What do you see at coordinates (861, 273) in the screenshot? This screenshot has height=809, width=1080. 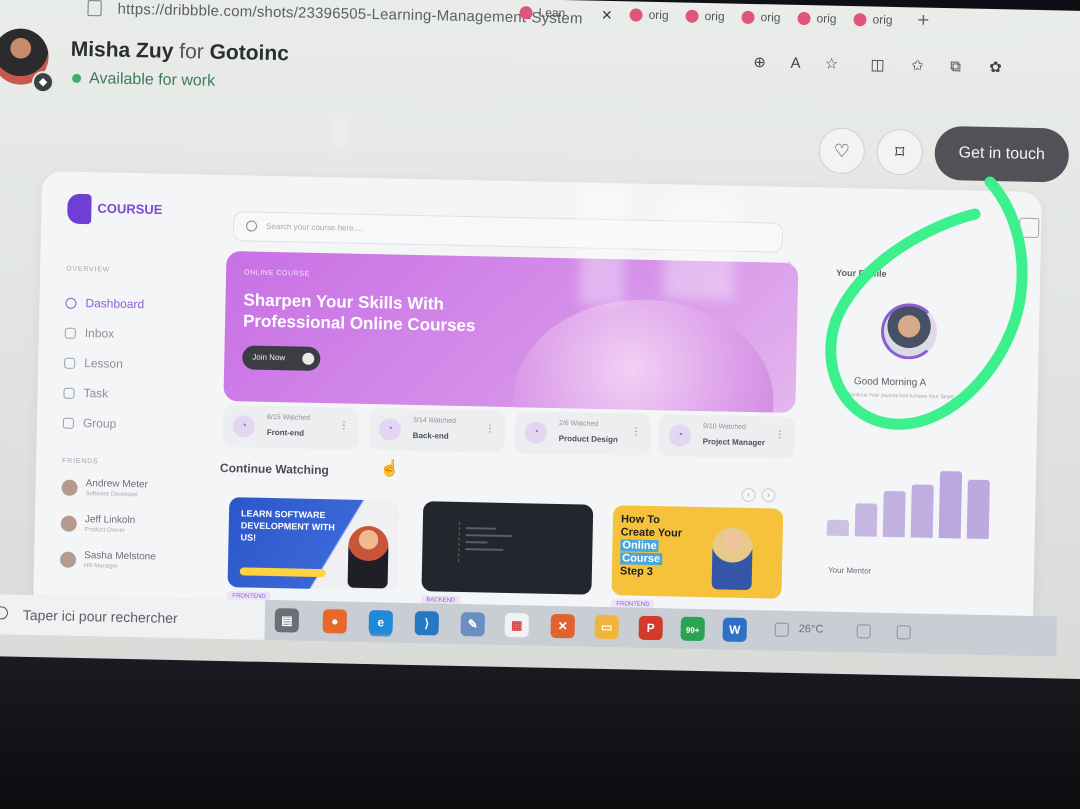 I see `profile-heading: Your Profile` at bounding box center [861, 273].